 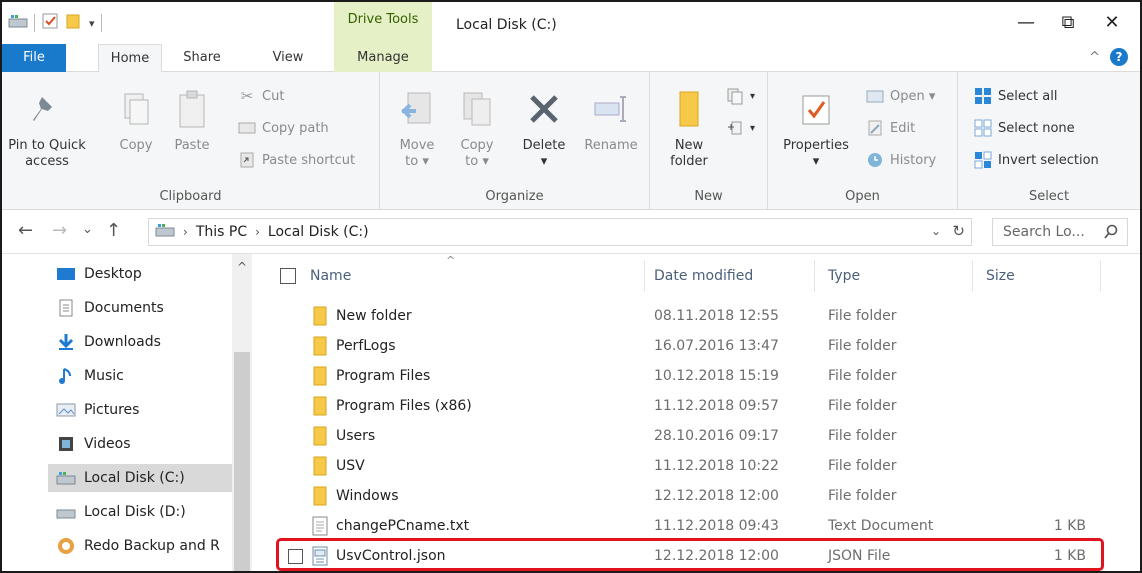 What do you see at coordinates (697, 316) in the screenshot?
I see `file-row: New folder 08.11.2018 12:55 File folder` at bounding box center [697, 316].